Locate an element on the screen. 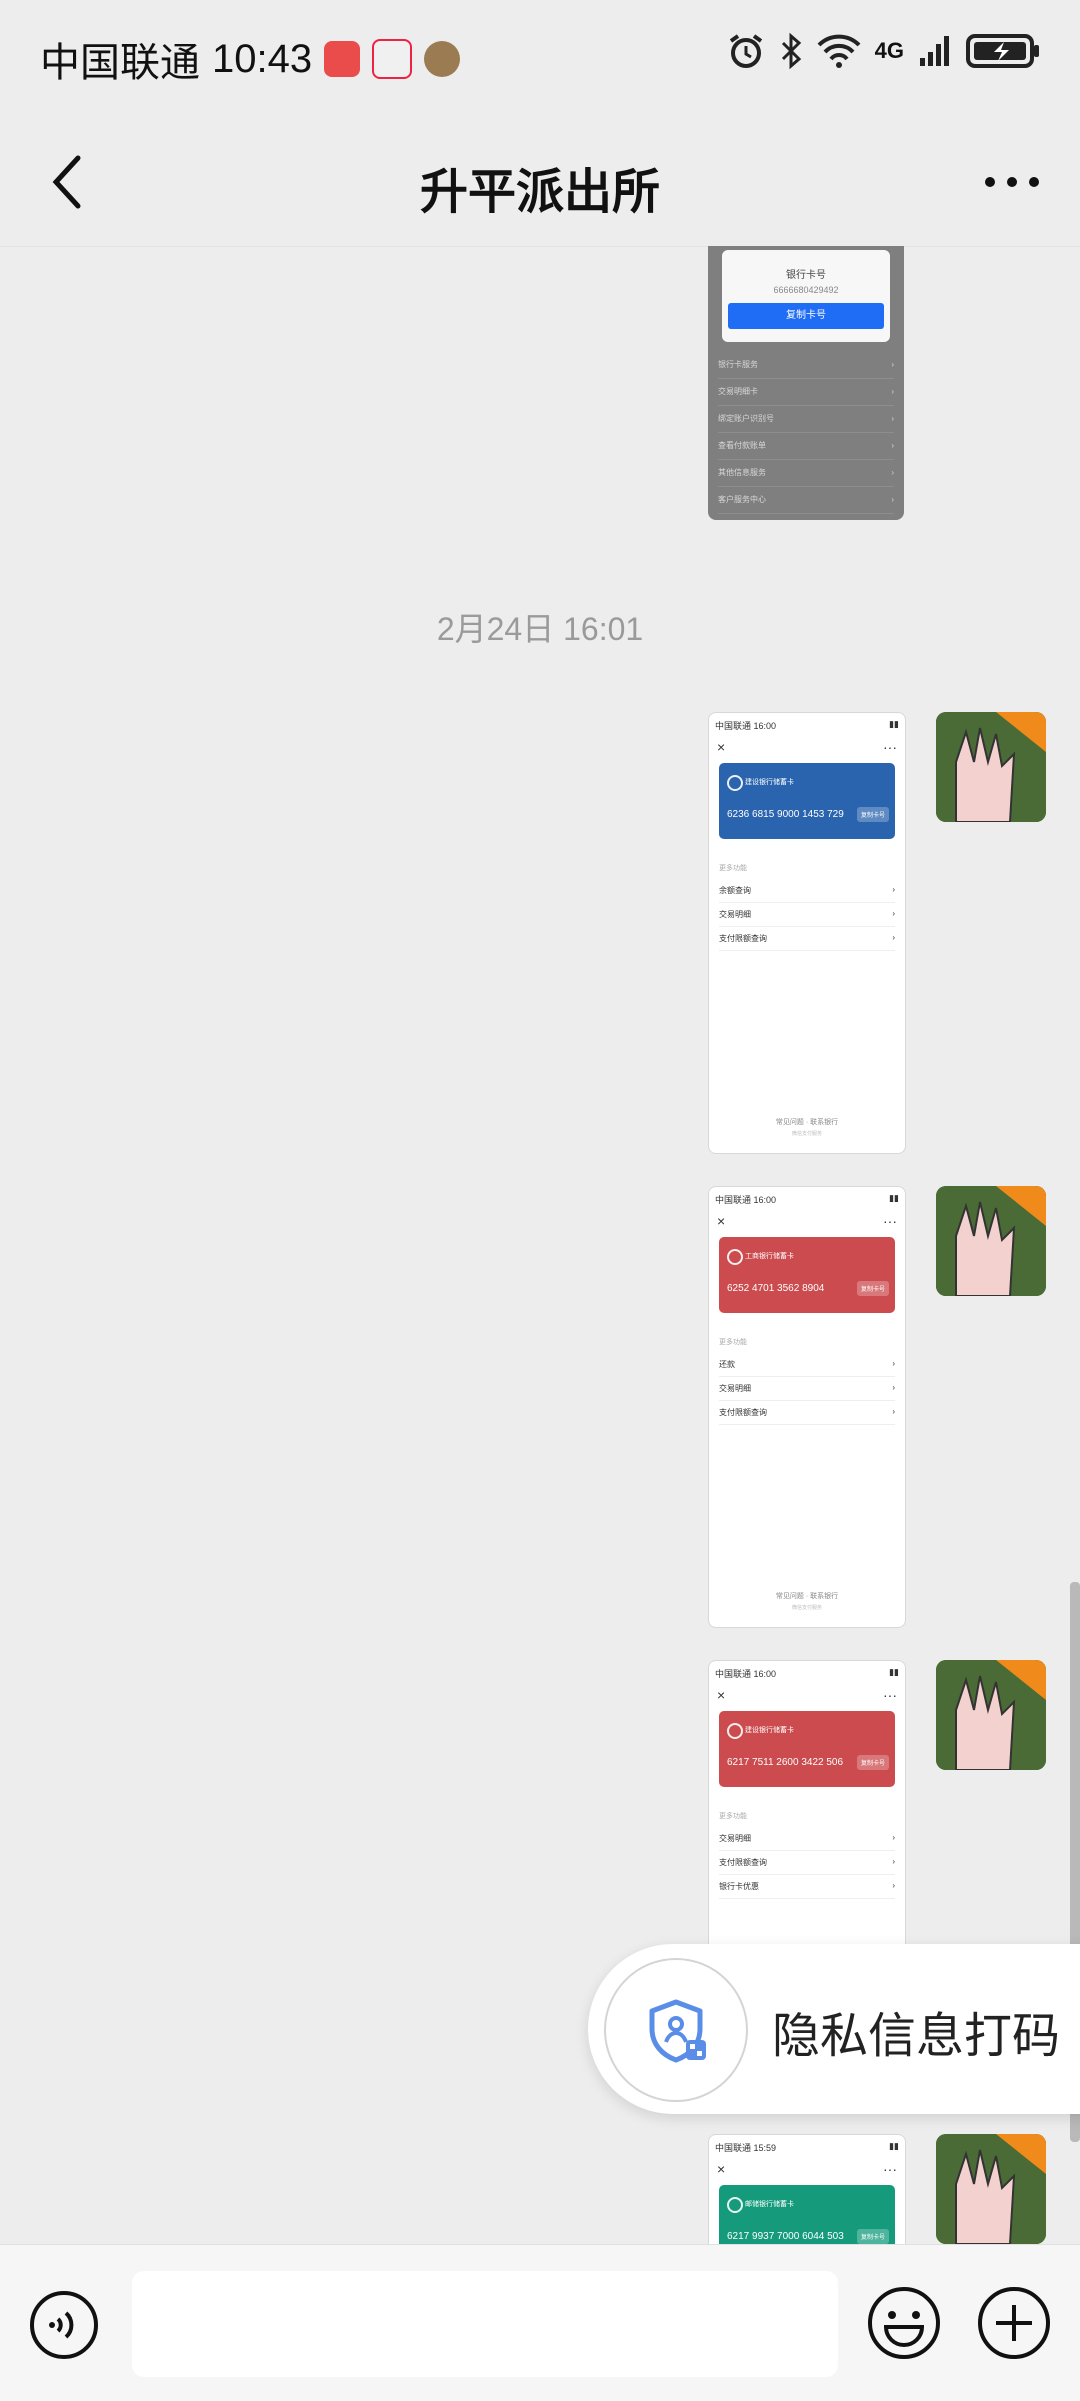 Image resolution: width=1080 pixels, height=2401 pixels. voice-icon is located at coordinates (64, 2325).